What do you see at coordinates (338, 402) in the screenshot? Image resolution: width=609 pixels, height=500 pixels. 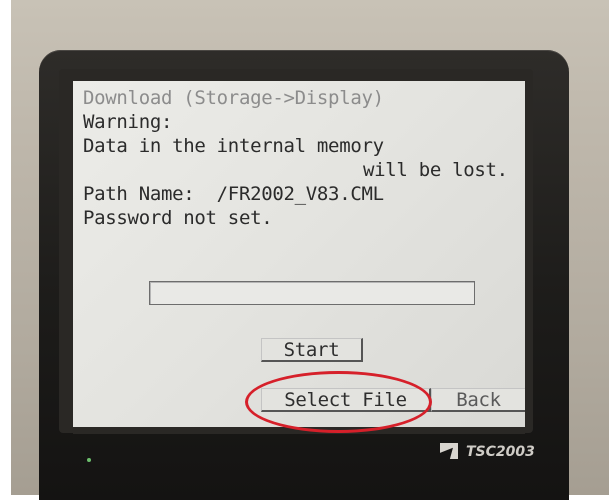 I see `highlight-circle` at bounding box center [338, 402].